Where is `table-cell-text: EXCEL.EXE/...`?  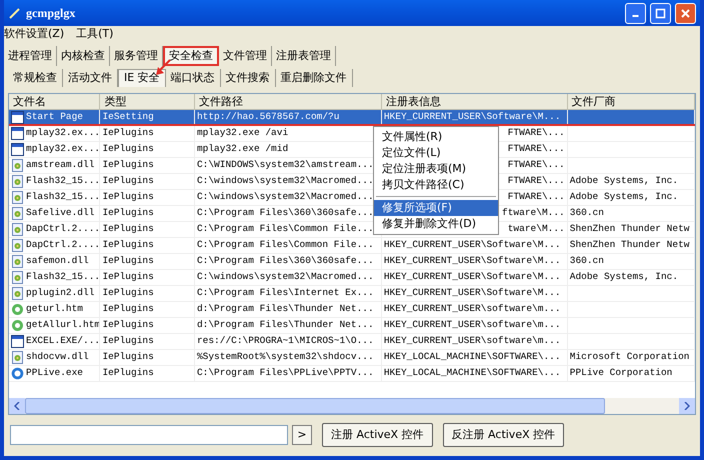
table-cell-text: EXCEL.EXE/... is located at coordinates (63, 341).